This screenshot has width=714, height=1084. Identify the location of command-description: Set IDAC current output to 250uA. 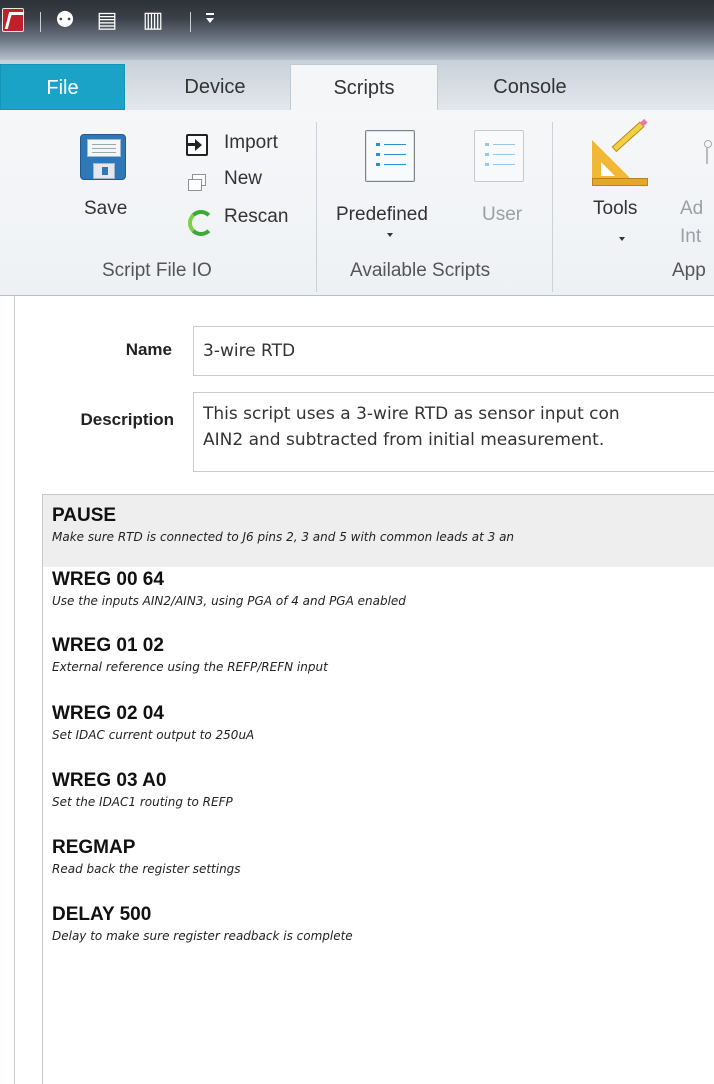
(153, 735).